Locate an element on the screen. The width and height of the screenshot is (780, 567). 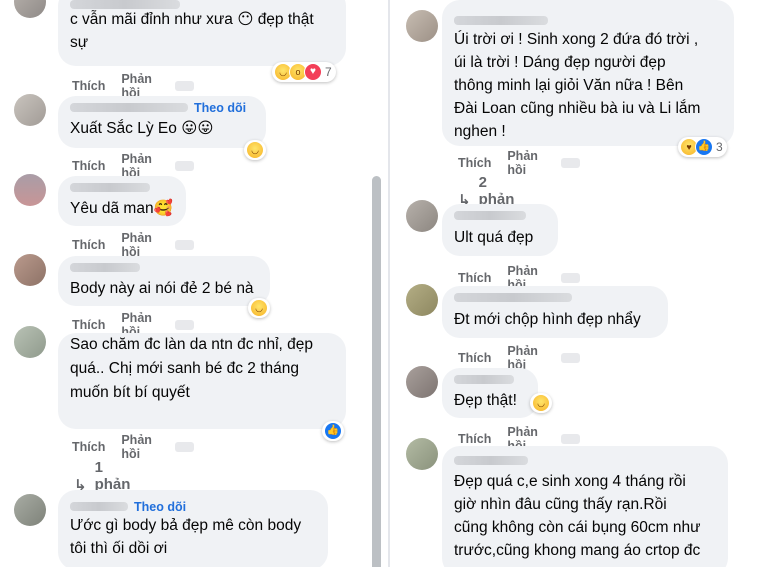
comment-text-line: Úi trời ơi ! Sinh xong 2 đứa đó trời , is located at coordinates (576, 39).